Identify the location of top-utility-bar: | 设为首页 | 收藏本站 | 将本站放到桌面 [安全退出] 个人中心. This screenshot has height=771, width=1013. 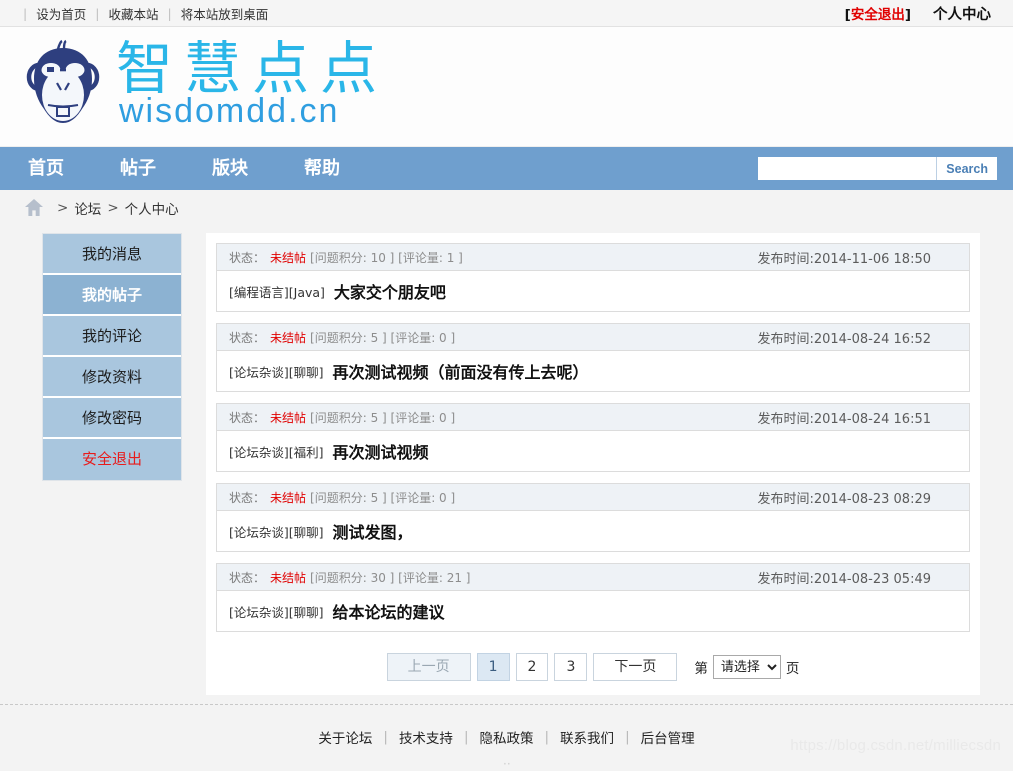
(506, 13).